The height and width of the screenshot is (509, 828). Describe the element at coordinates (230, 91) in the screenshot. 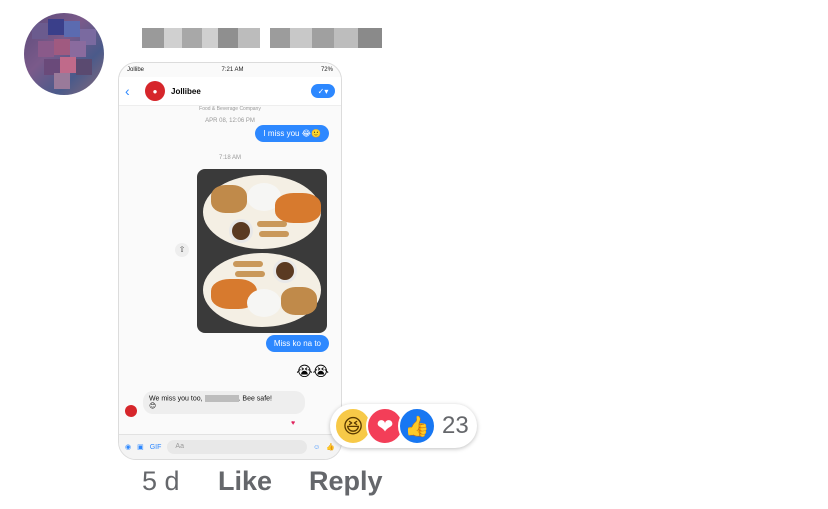

I see `chat-header: ‹ ● Jollibee ✓▾` at that location.